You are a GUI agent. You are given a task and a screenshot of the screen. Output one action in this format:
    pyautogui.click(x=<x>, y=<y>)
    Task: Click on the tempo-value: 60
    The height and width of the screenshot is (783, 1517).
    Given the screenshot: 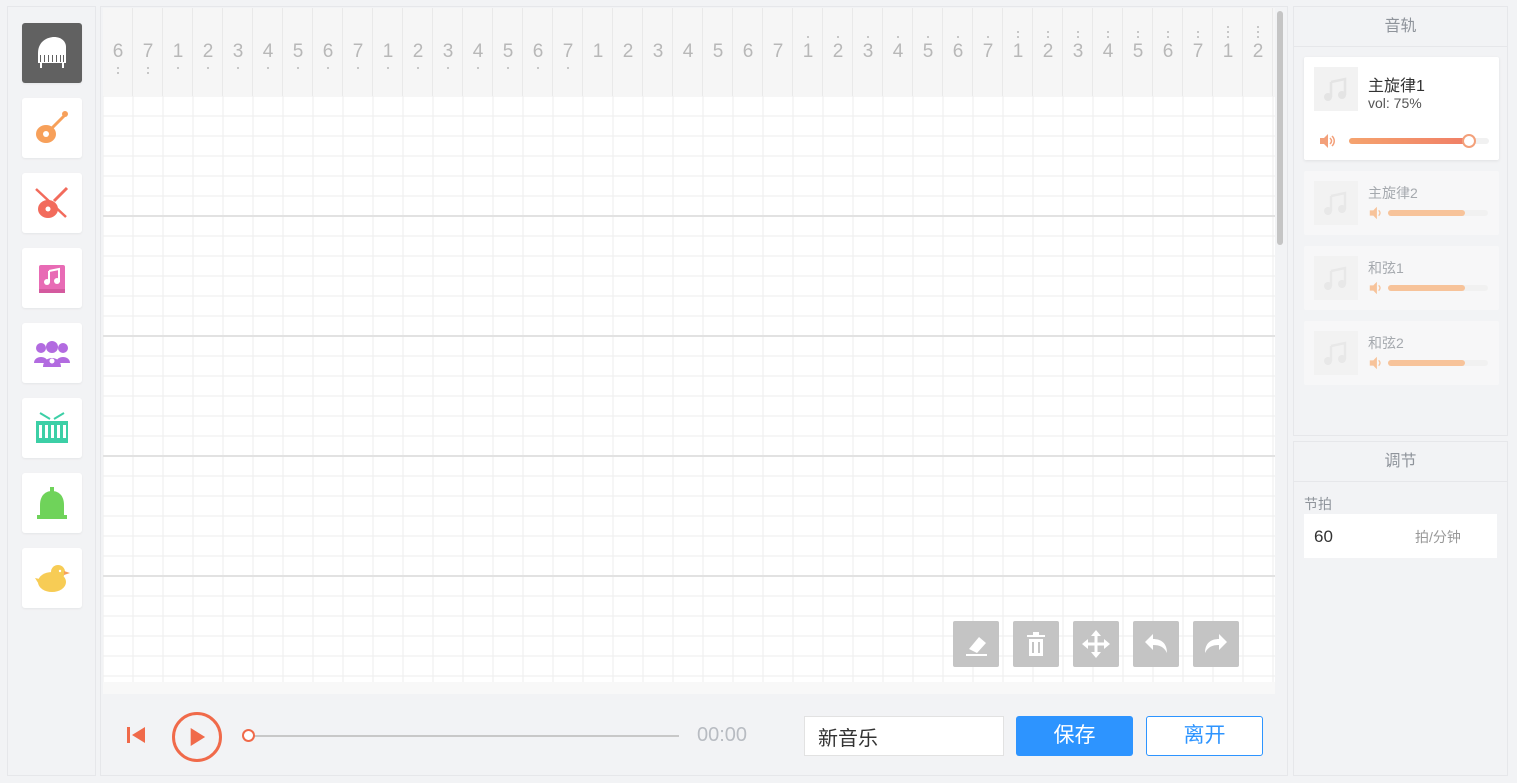 What is the action you would take?
    pyautogui.click(x=1323, y=536)
    